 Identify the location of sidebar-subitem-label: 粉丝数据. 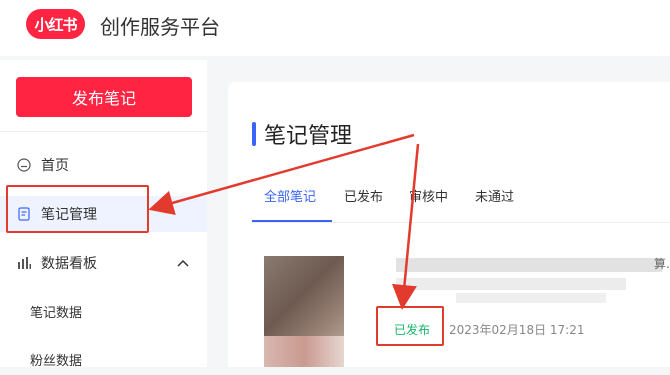
(56, 361).